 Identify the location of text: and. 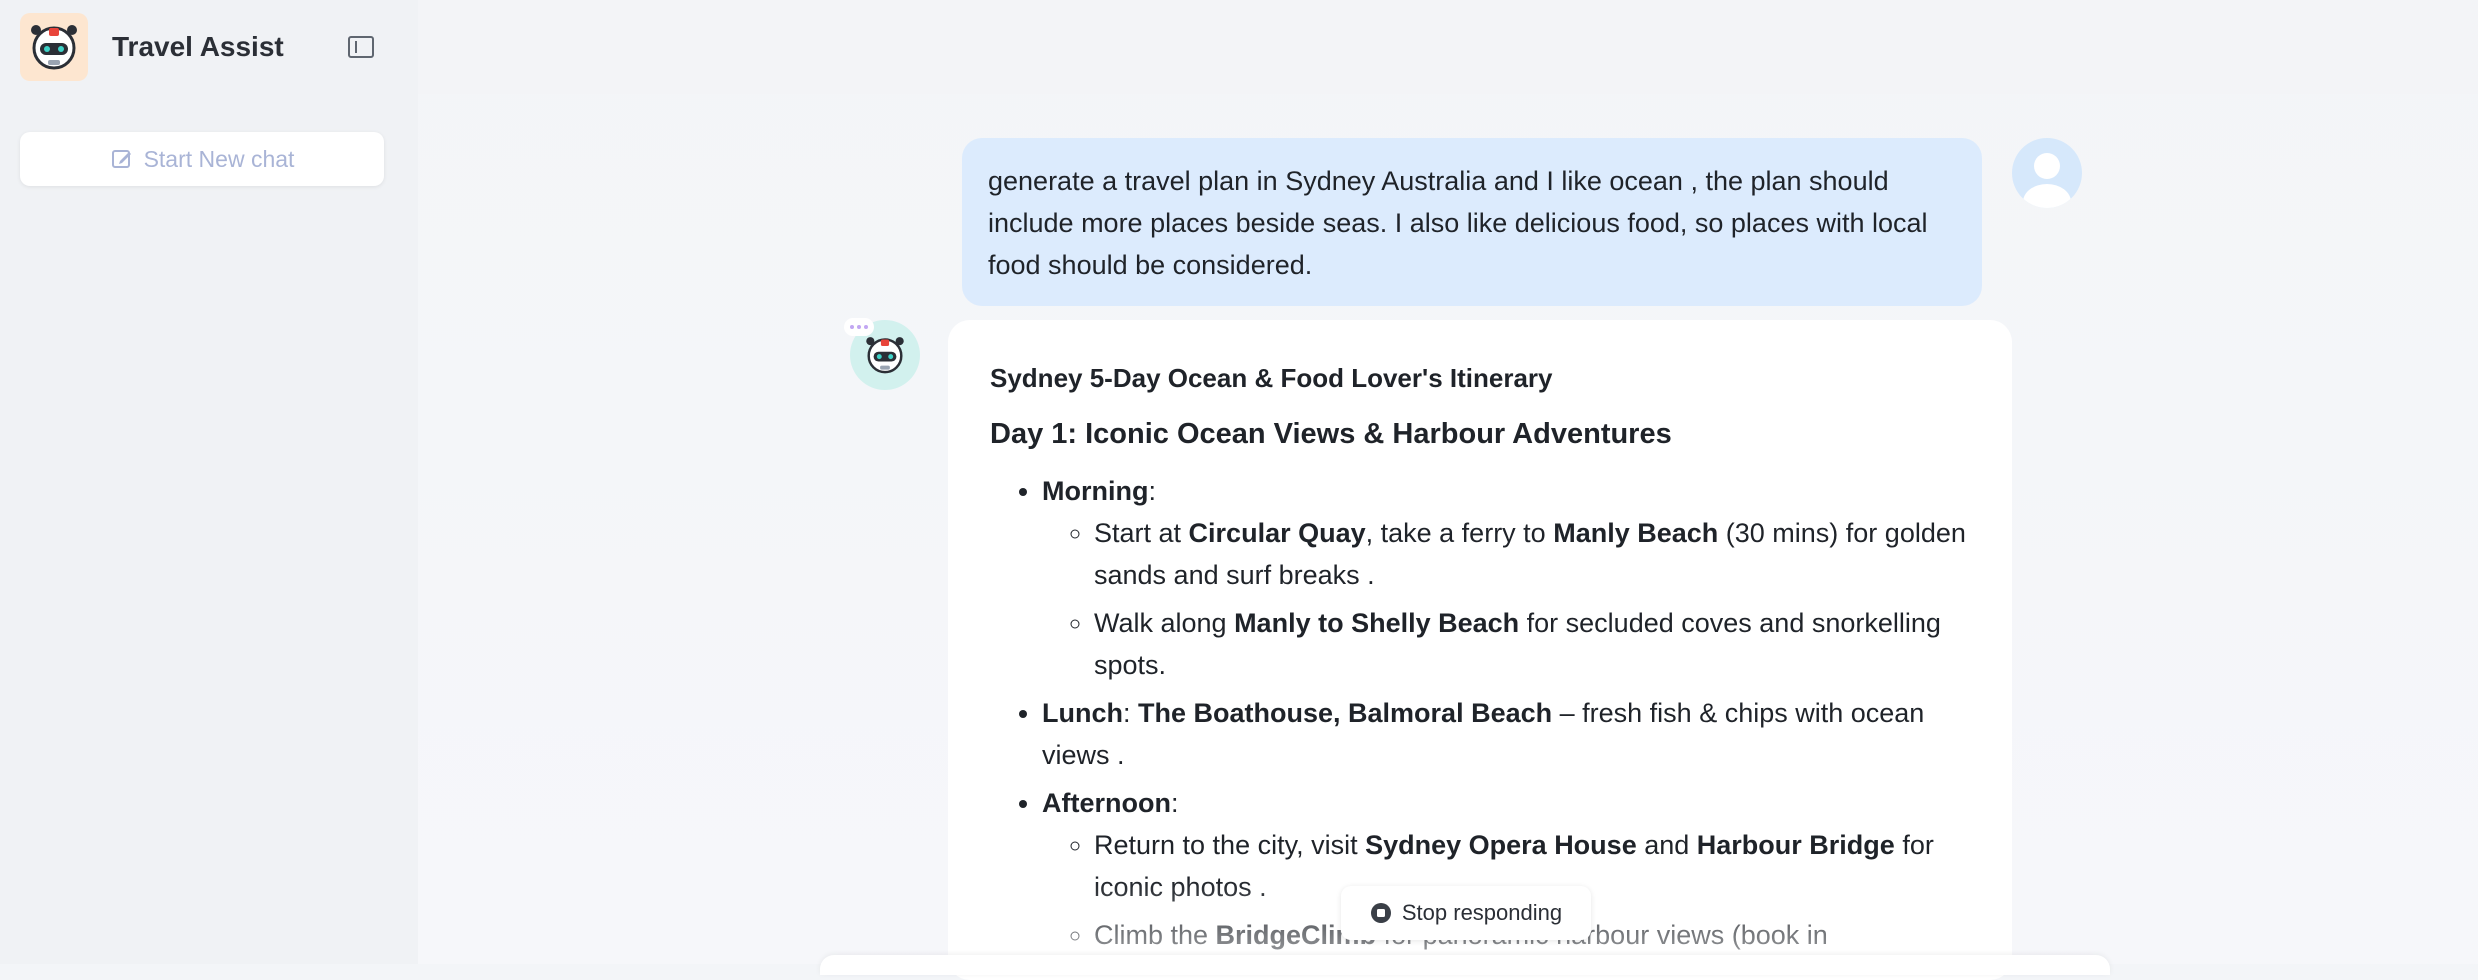
(1666, 845).